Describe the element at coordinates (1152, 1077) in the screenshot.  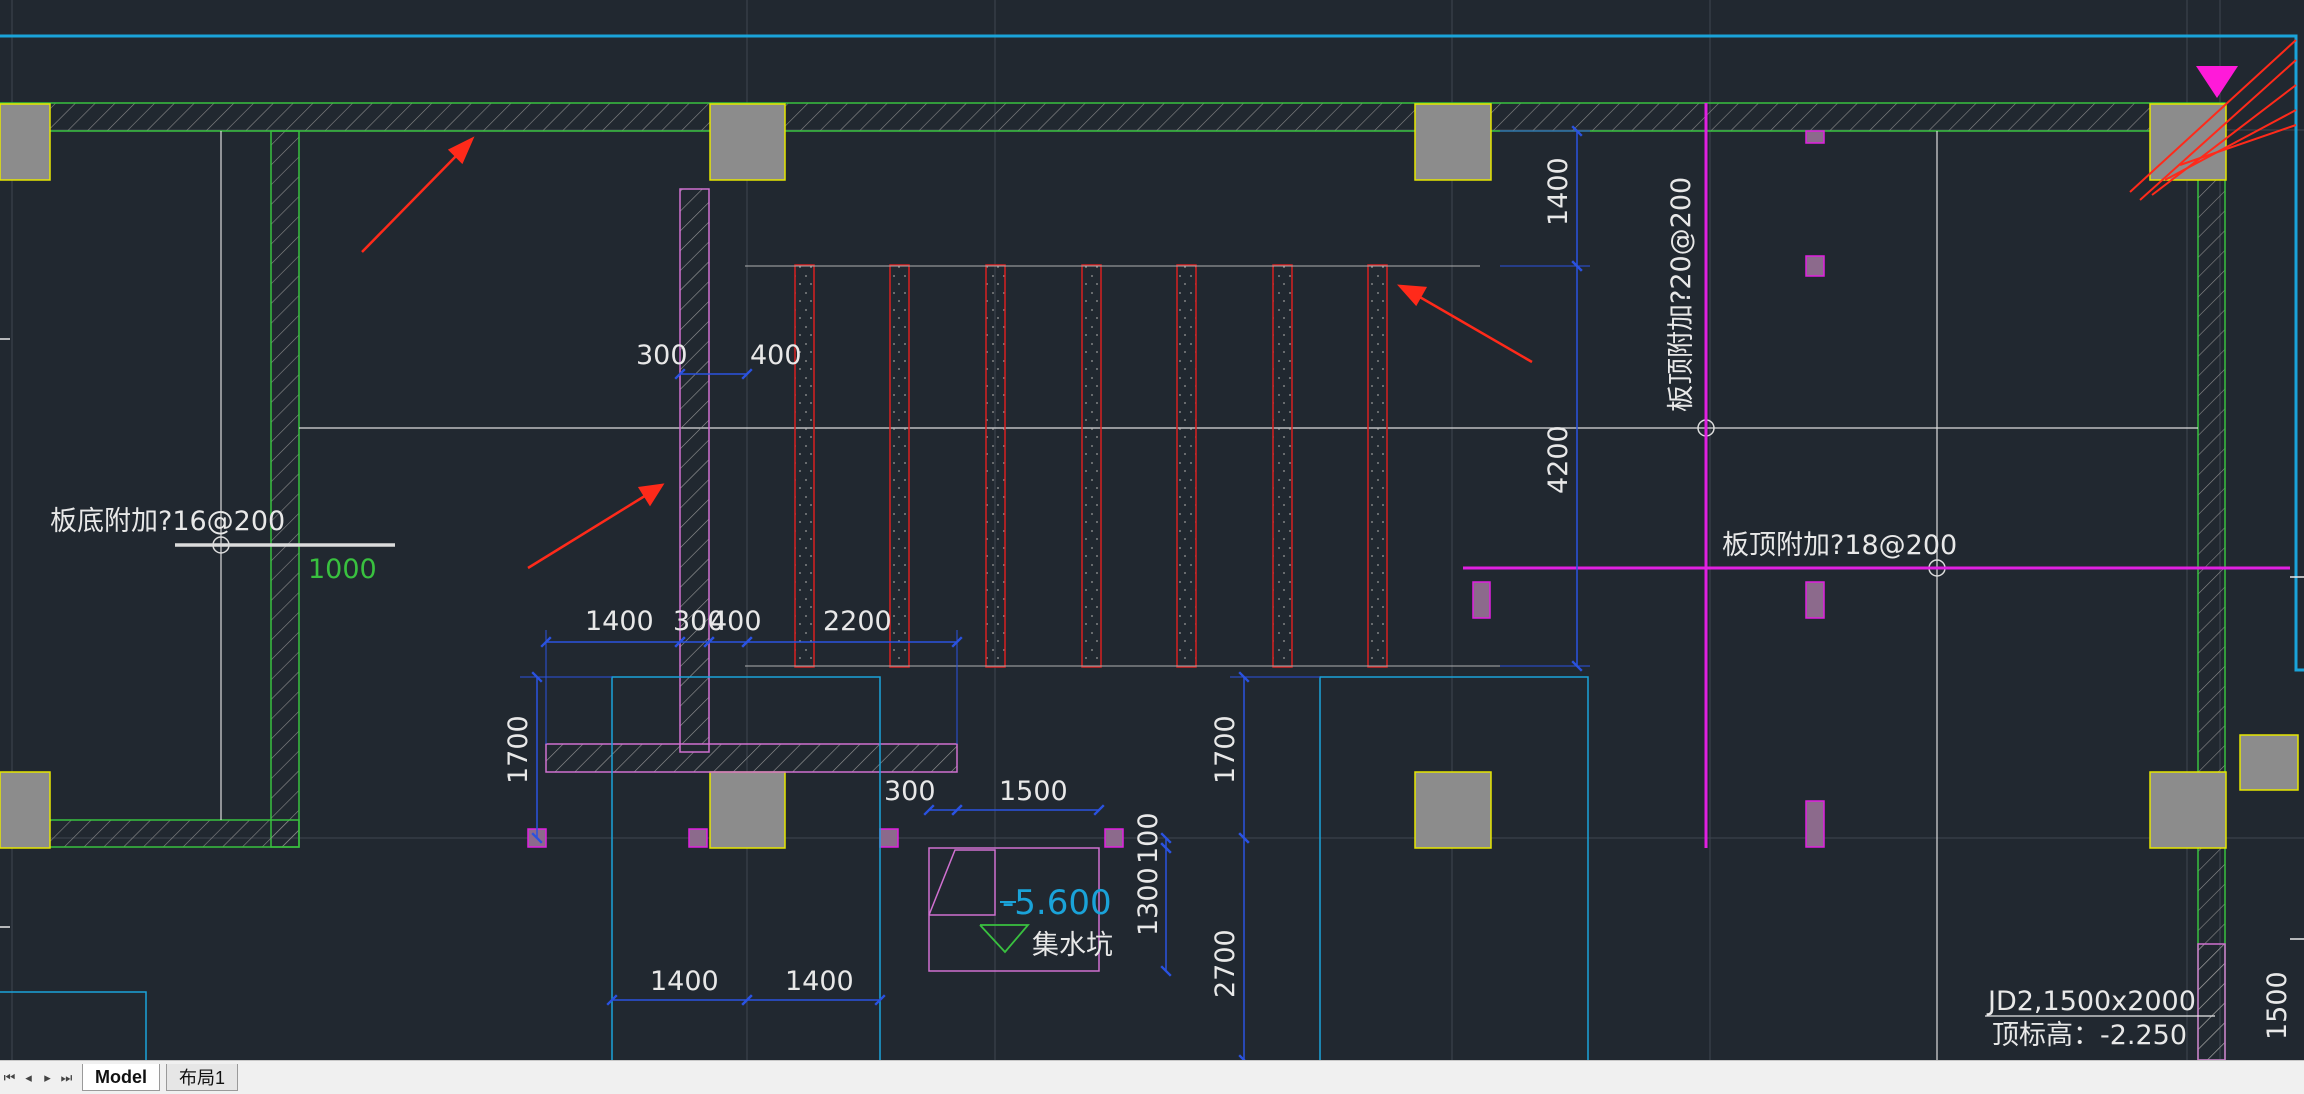
I see `layout-tab-bar: ⏮ ◂ ▸ ⏭ Model 布局1` at that location.